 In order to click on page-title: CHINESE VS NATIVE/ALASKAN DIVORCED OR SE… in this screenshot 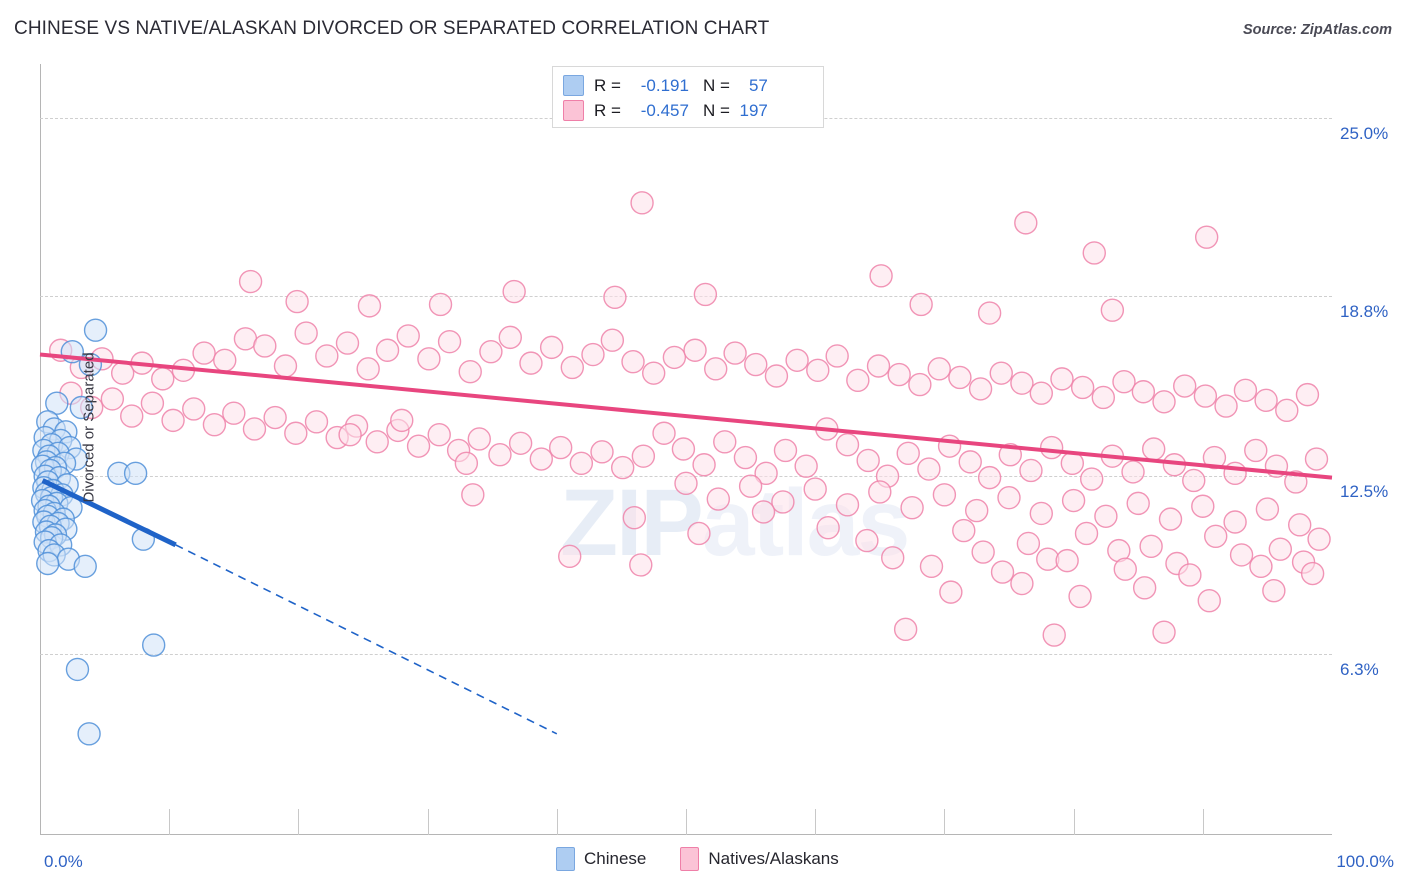, I will do `click(392, 28)`.